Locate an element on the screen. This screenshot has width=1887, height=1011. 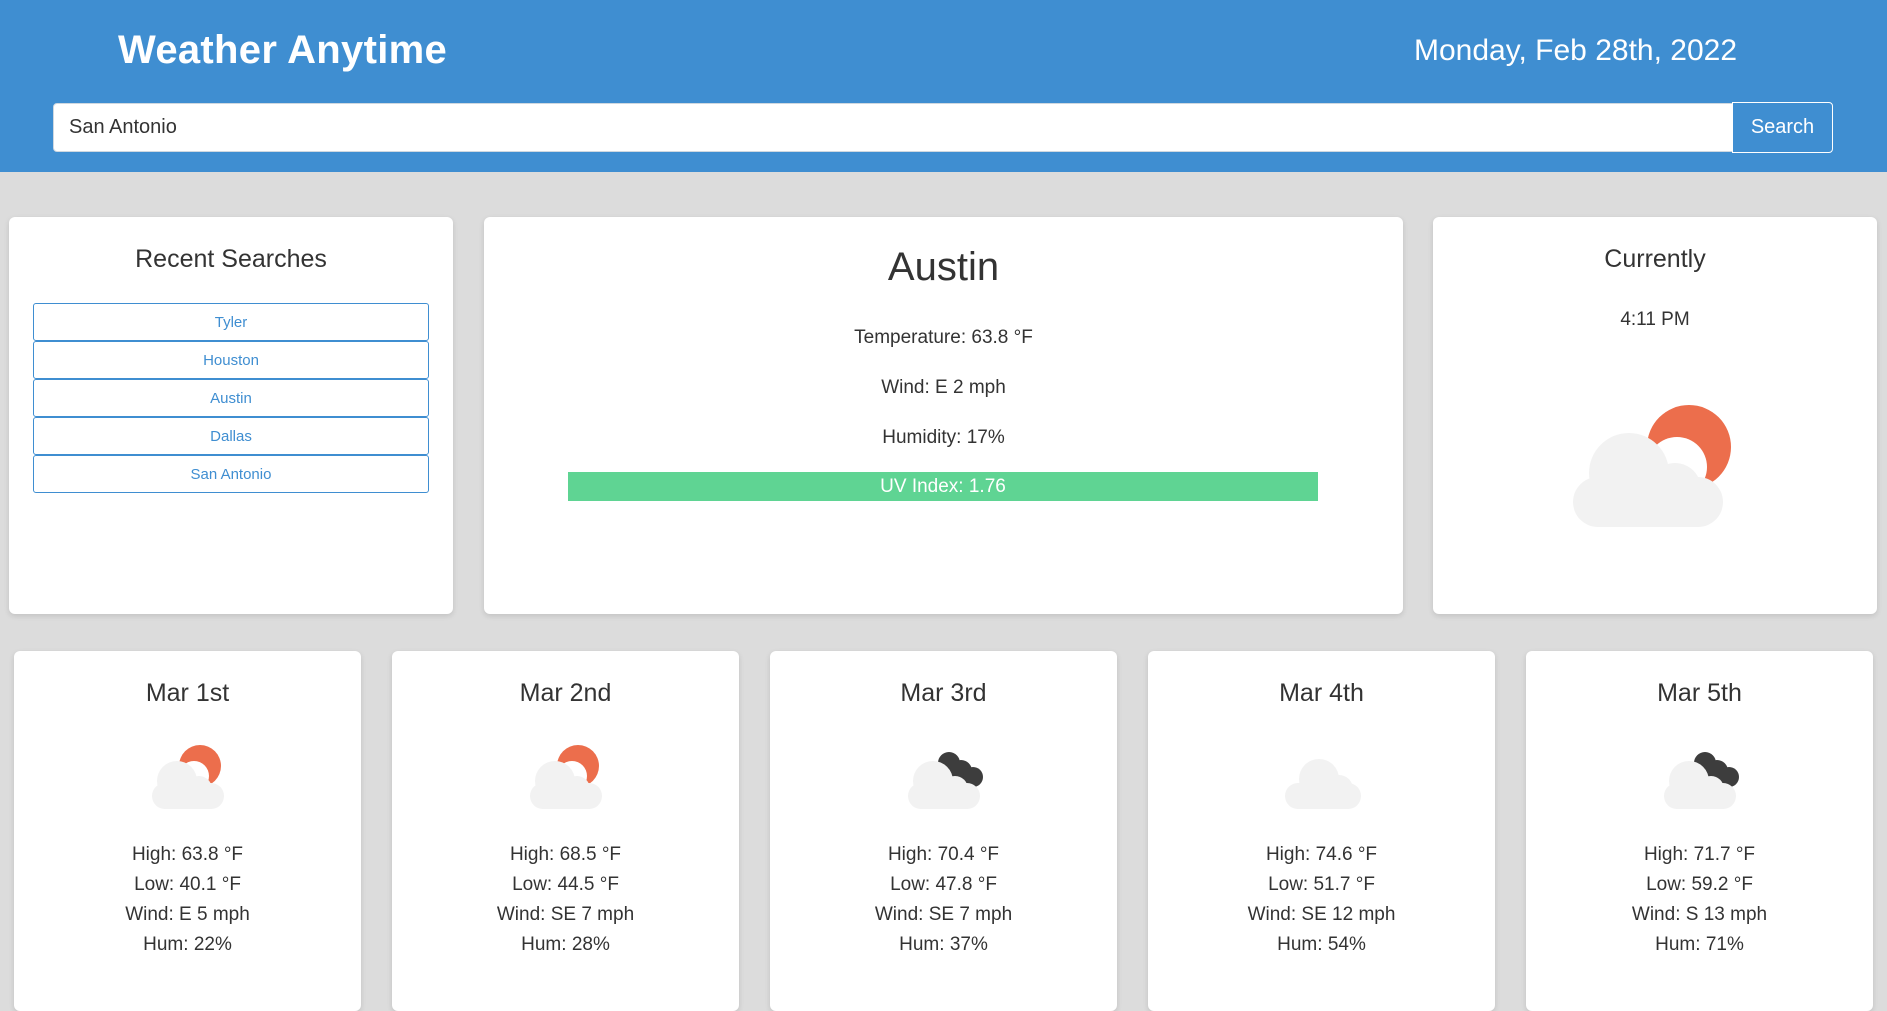
current-conditions-card: Currently 4:11 PM is located at coordinates (1655, 415).